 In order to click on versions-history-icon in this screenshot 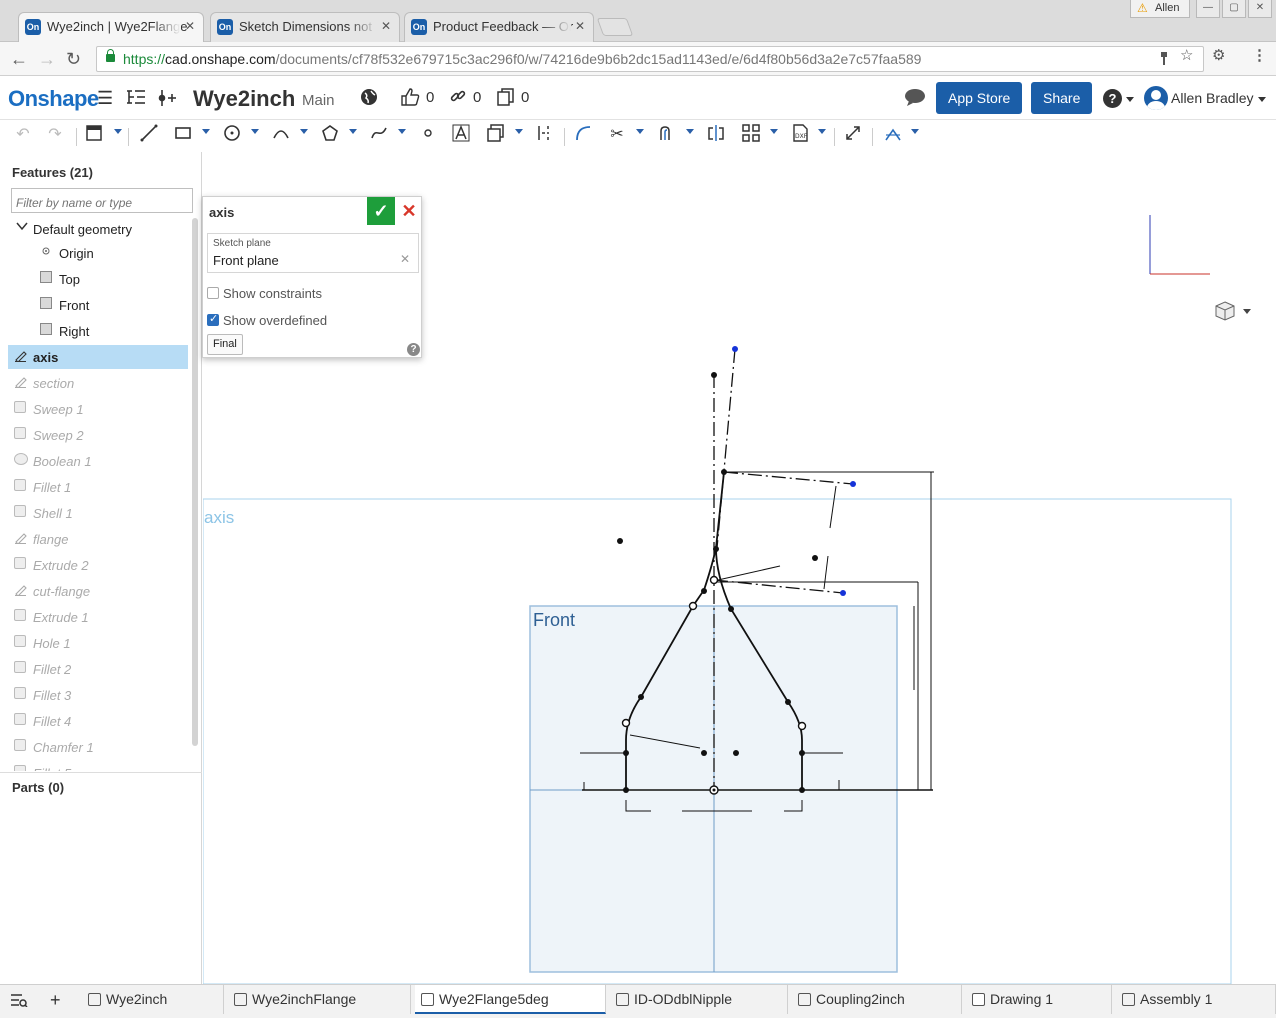, I will do `click(136, 99)`.